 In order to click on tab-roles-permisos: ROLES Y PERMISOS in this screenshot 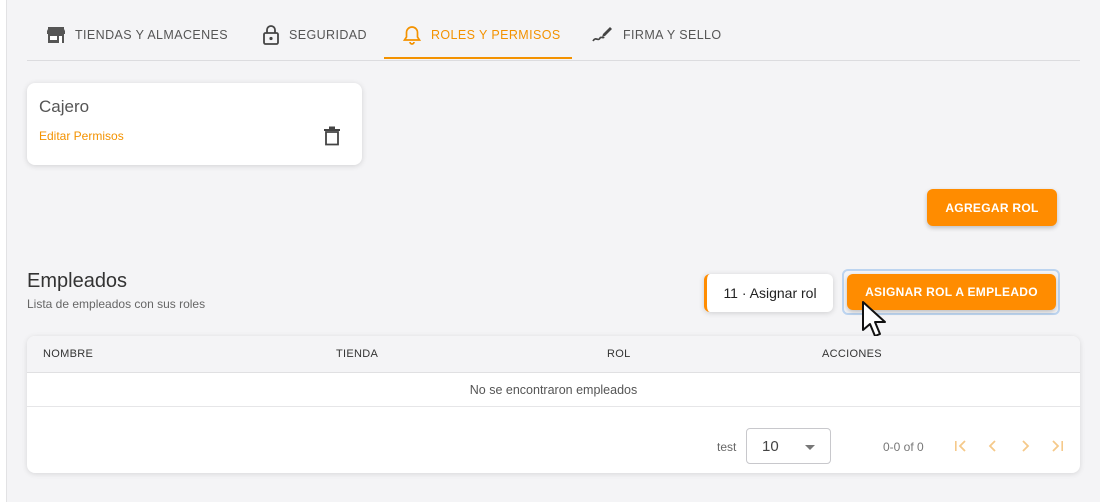, I will do `click(482, 35)`.